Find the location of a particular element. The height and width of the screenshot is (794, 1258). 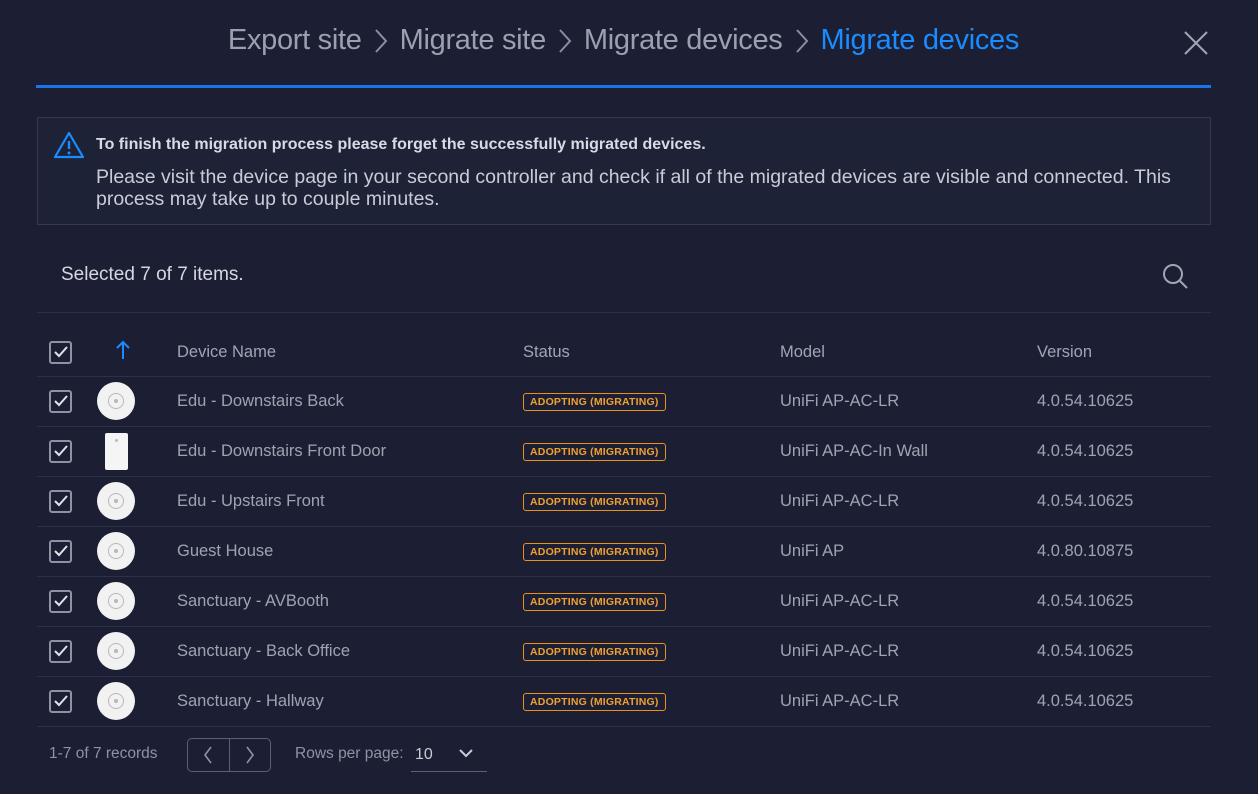

table-footer: 1-7 of 7 records Rows per page: 10 is located at coordinates (624, 756).